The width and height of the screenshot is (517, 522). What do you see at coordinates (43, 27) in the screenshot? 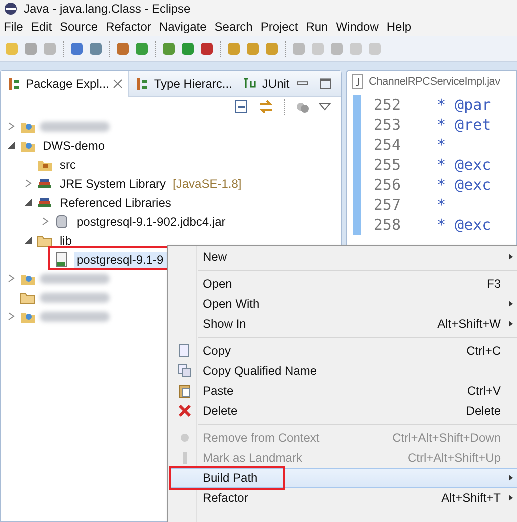
I see `menu-item: Edit` at bounding box center [43, 27].